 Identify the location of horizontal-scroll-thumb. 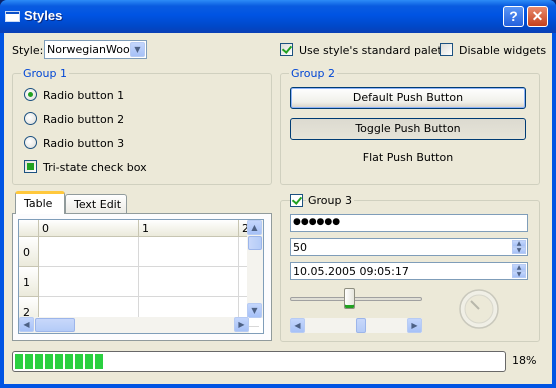
(55, 325).